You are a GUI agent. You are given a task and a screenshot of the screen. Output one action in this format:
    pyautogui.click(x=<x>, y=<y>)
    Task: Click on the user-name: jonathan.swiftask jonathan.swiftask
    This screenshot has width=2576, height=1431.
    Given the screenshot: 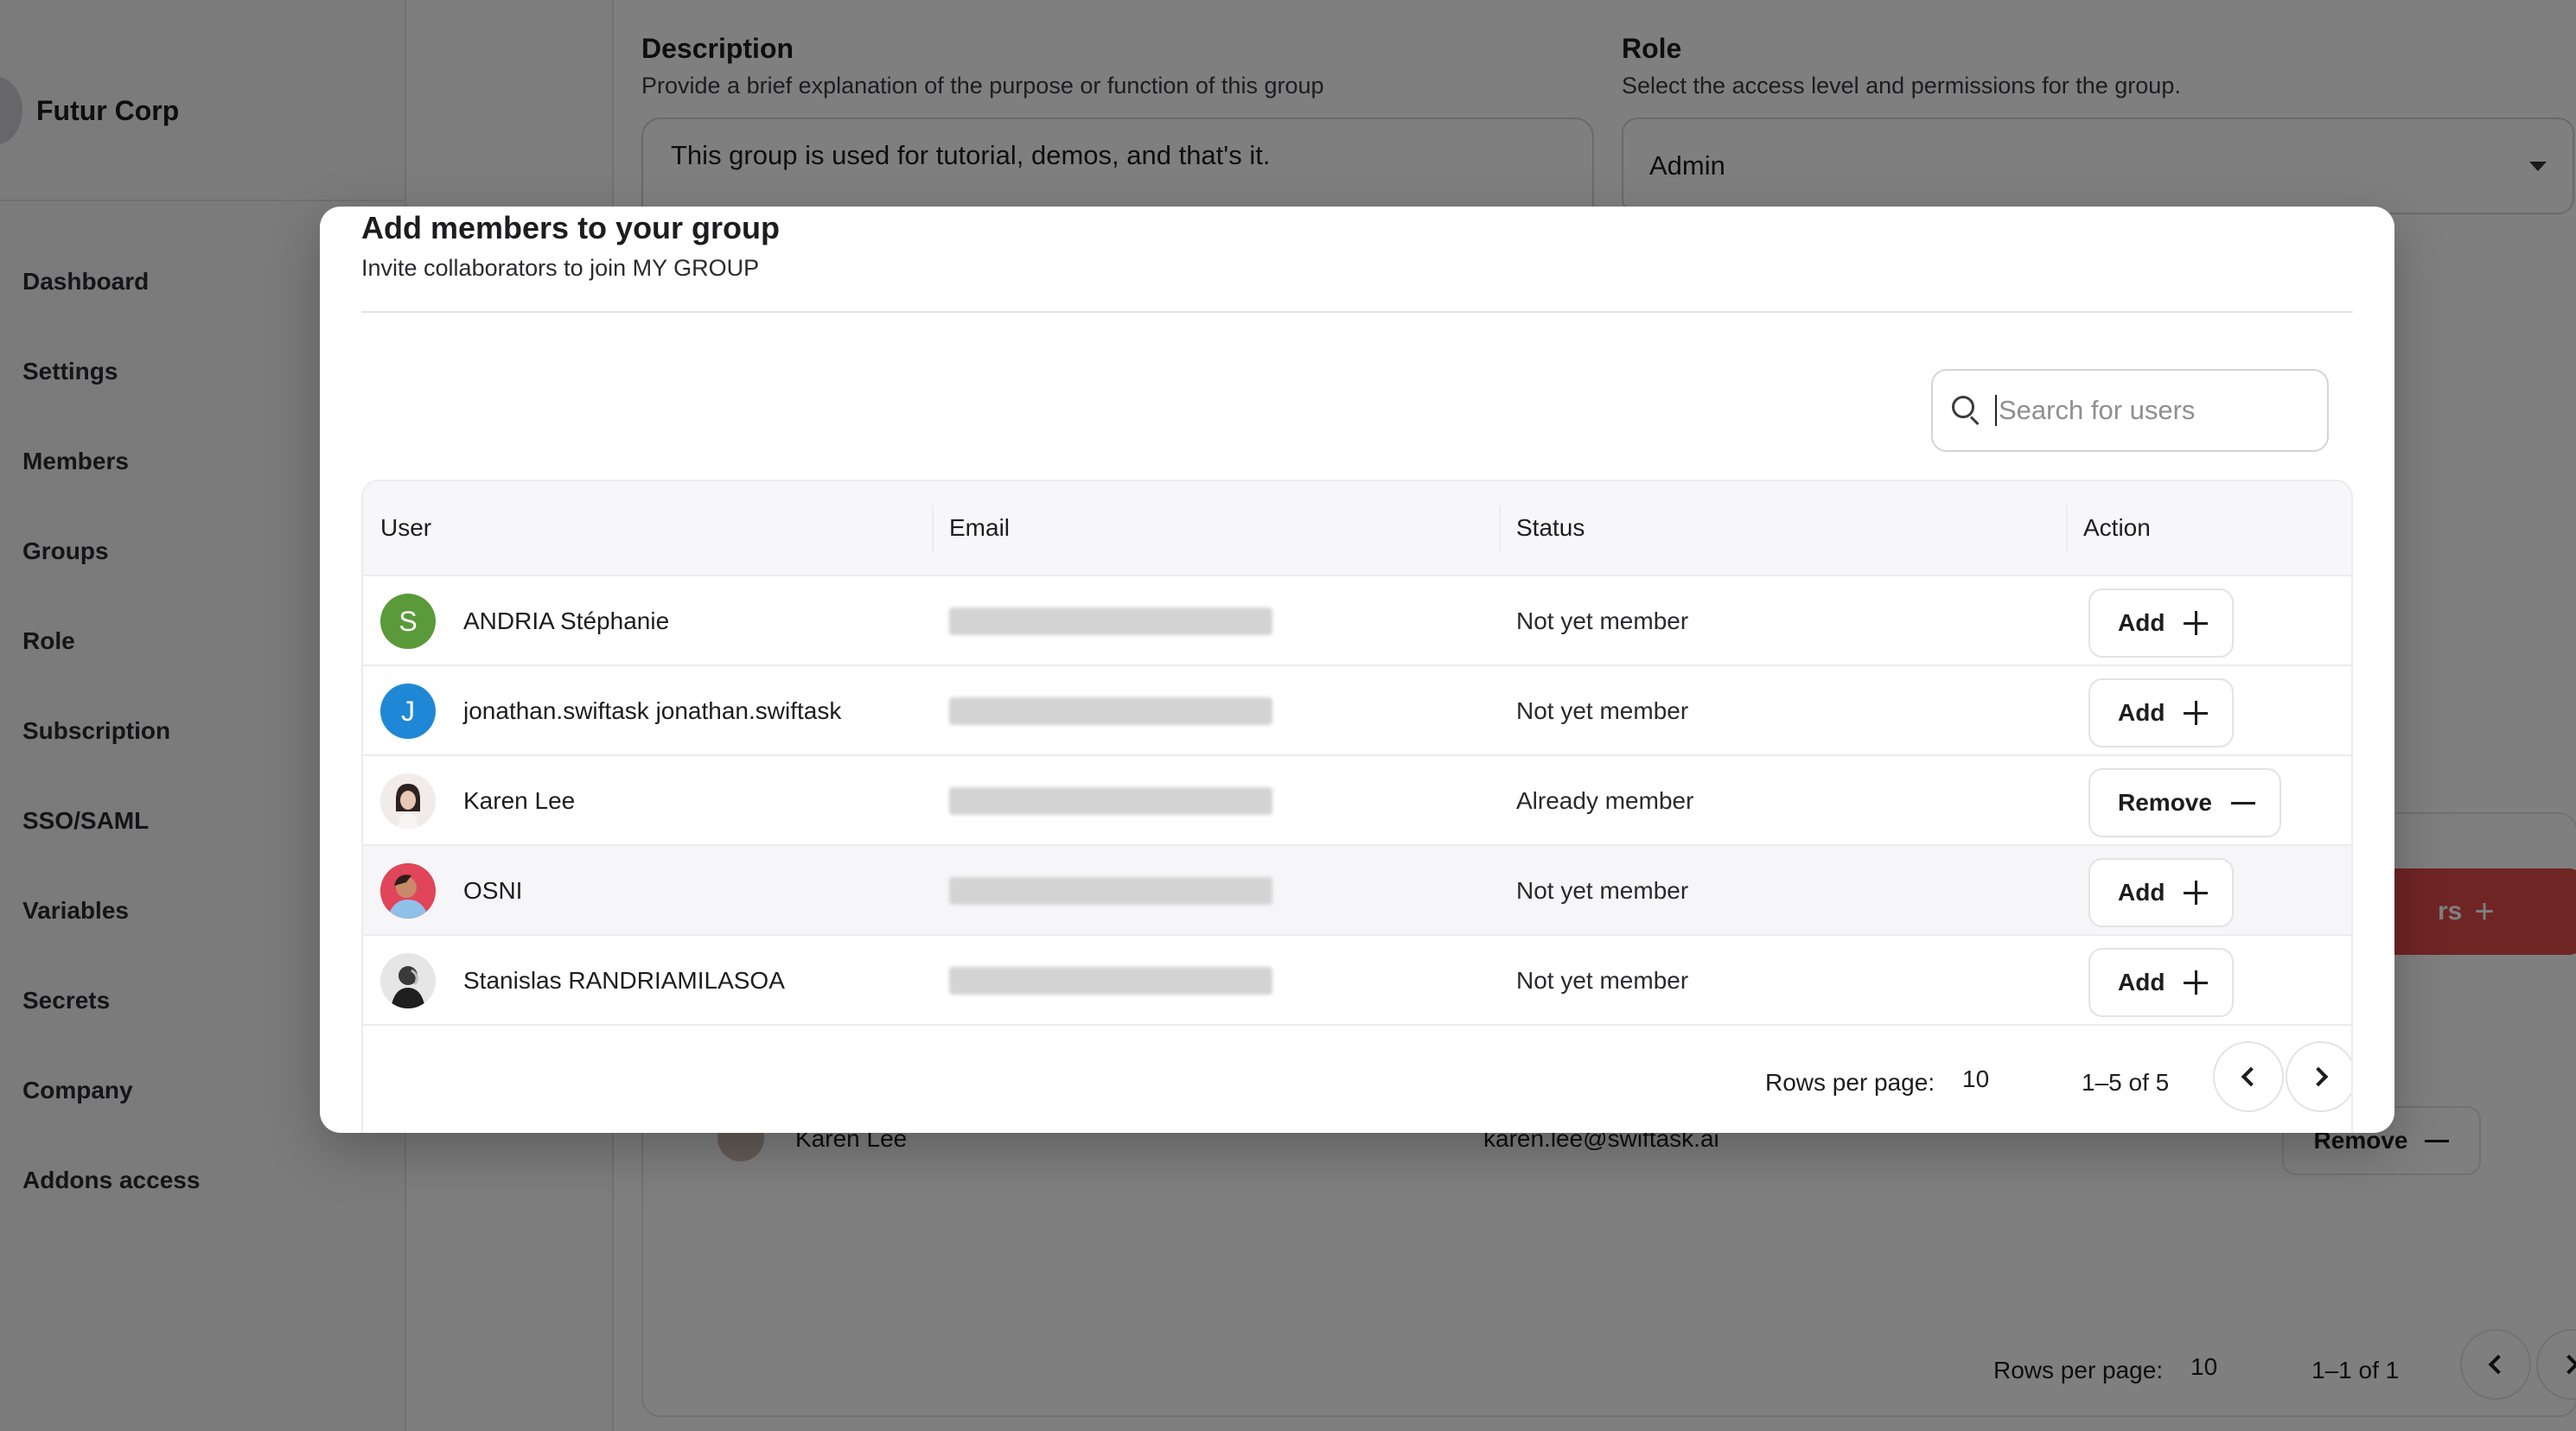 What is the action you would take?
    pyautogui.click(x=652, y=710)
    